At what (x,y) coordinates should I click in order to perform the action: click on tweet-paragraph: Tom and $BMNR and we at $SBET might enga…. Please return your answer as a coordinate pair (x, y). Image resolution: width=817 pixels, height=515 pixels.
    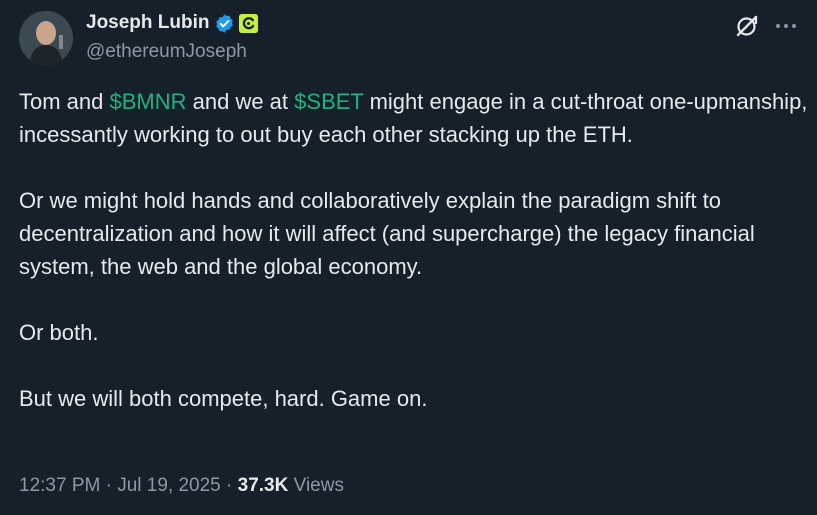
    Looking at the image, I should click on (414, 118).